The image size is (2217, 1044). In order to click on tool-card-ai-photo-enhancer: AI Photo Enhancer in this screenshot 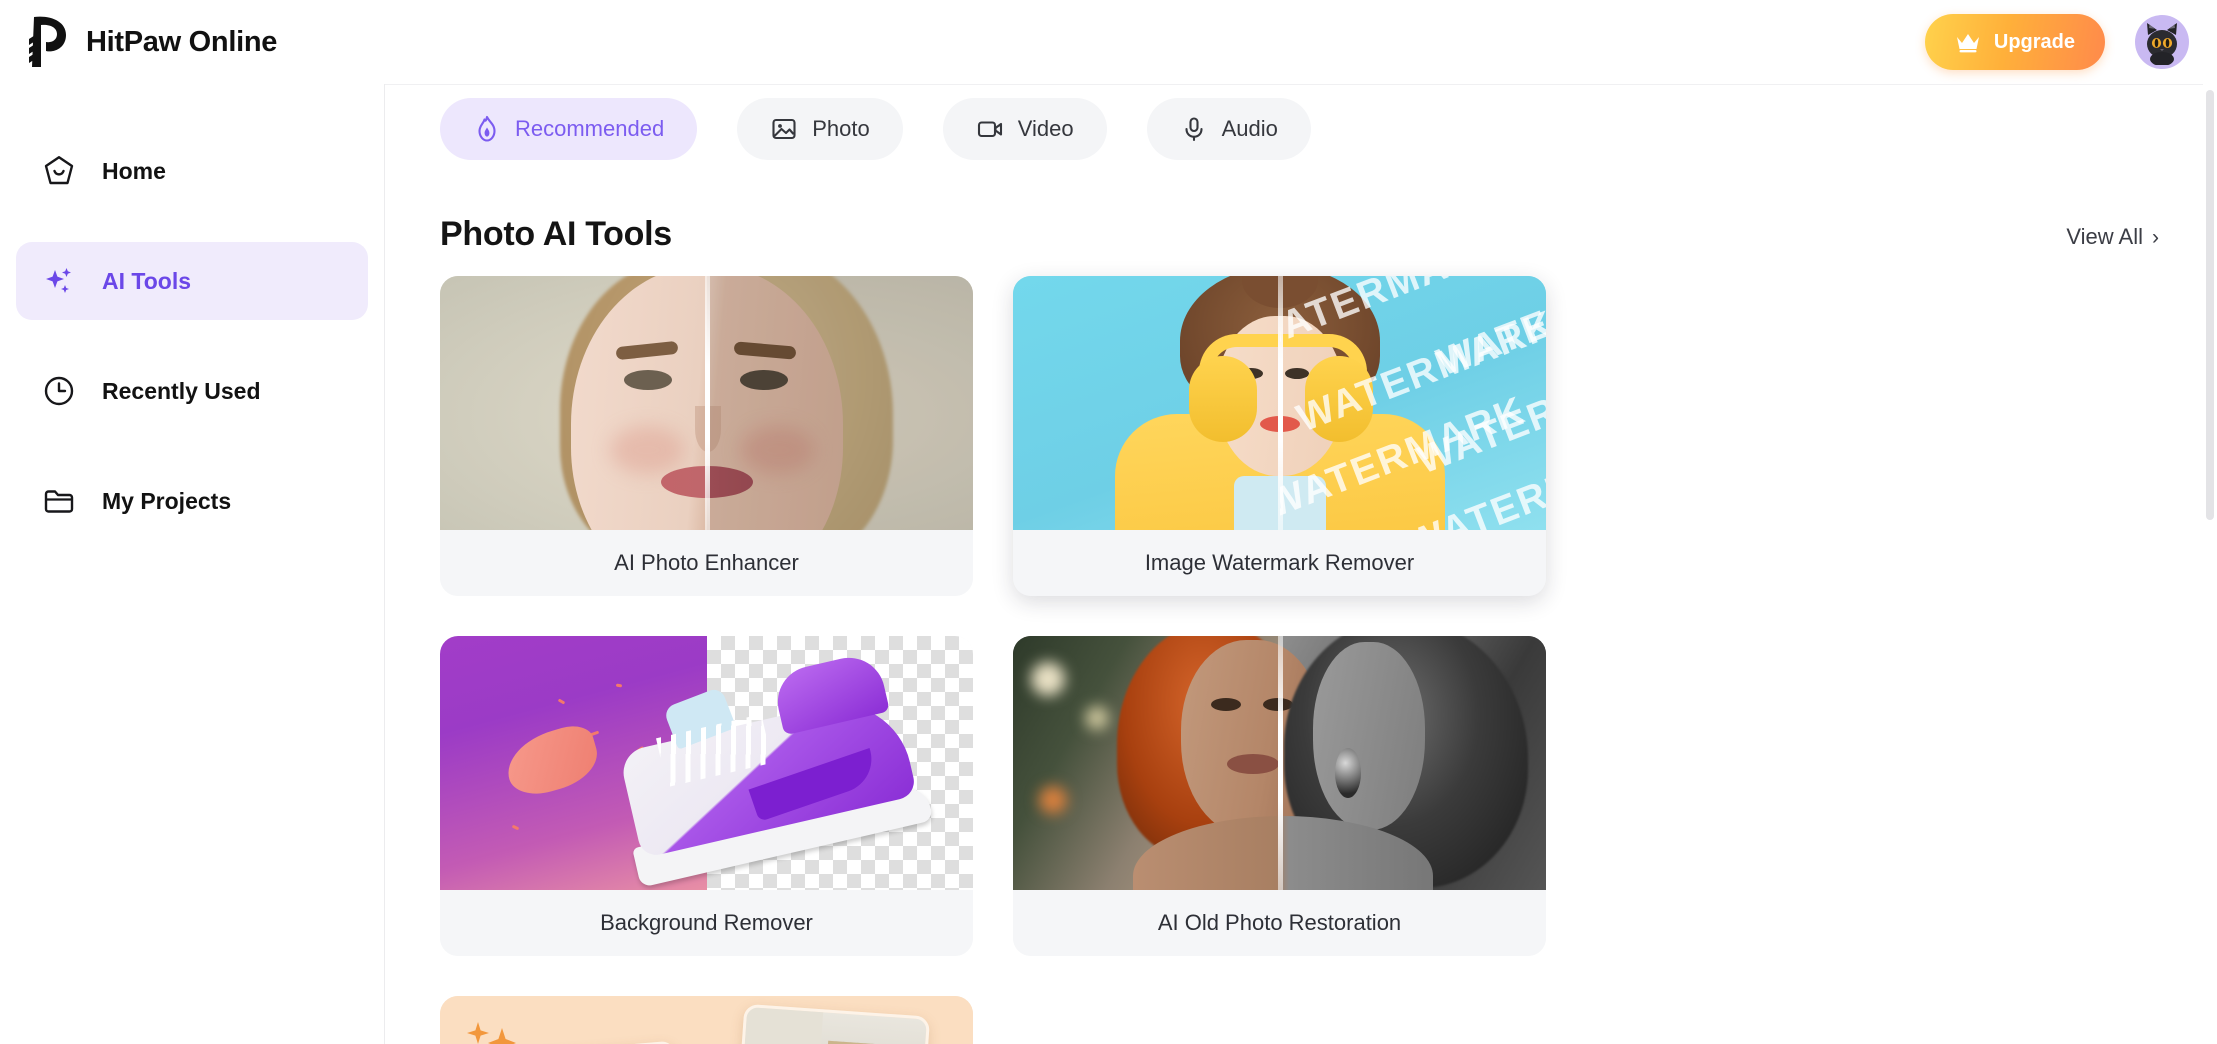, I will do `click(706, 436)`.